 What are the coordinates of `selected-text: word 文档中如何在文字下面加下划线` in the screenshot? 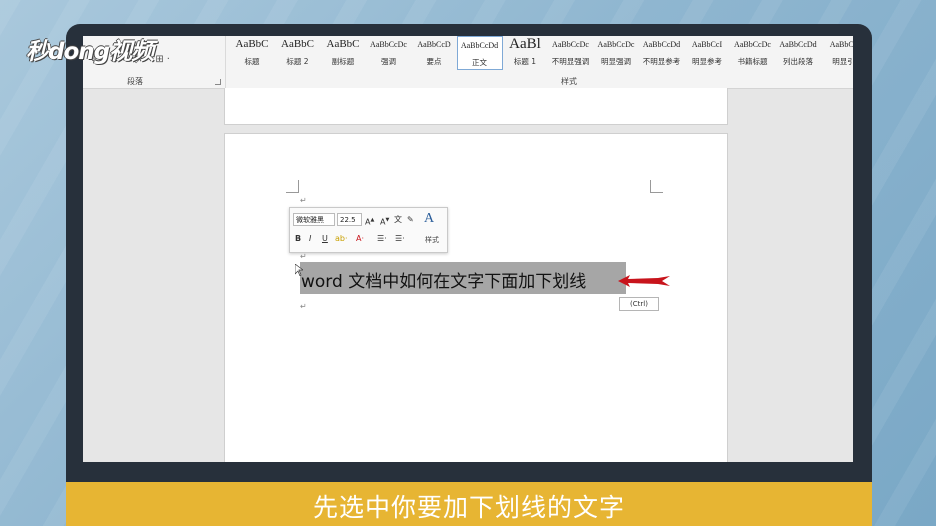 It's located at (443, 279).